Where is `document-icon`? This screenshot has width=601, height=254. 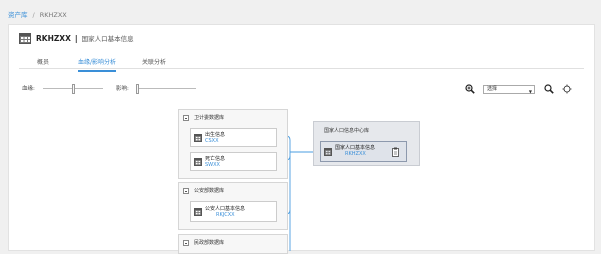 document-icon is located at coordinates (396, 152).